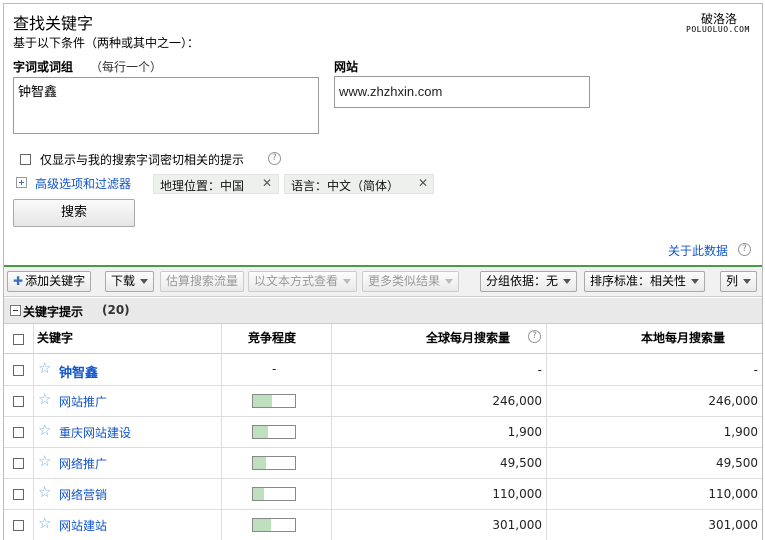  I want to click on local-volume: 246,000, so click(733, 401).